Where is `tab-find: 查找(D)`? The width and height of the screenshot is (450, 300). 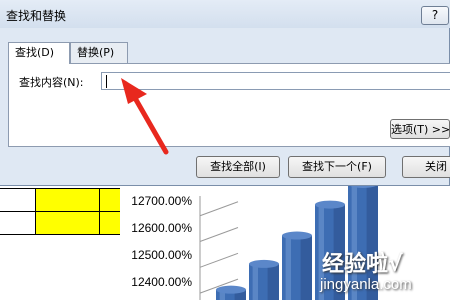
tab-find: 查找(D) is located at coordinates (39, 53).